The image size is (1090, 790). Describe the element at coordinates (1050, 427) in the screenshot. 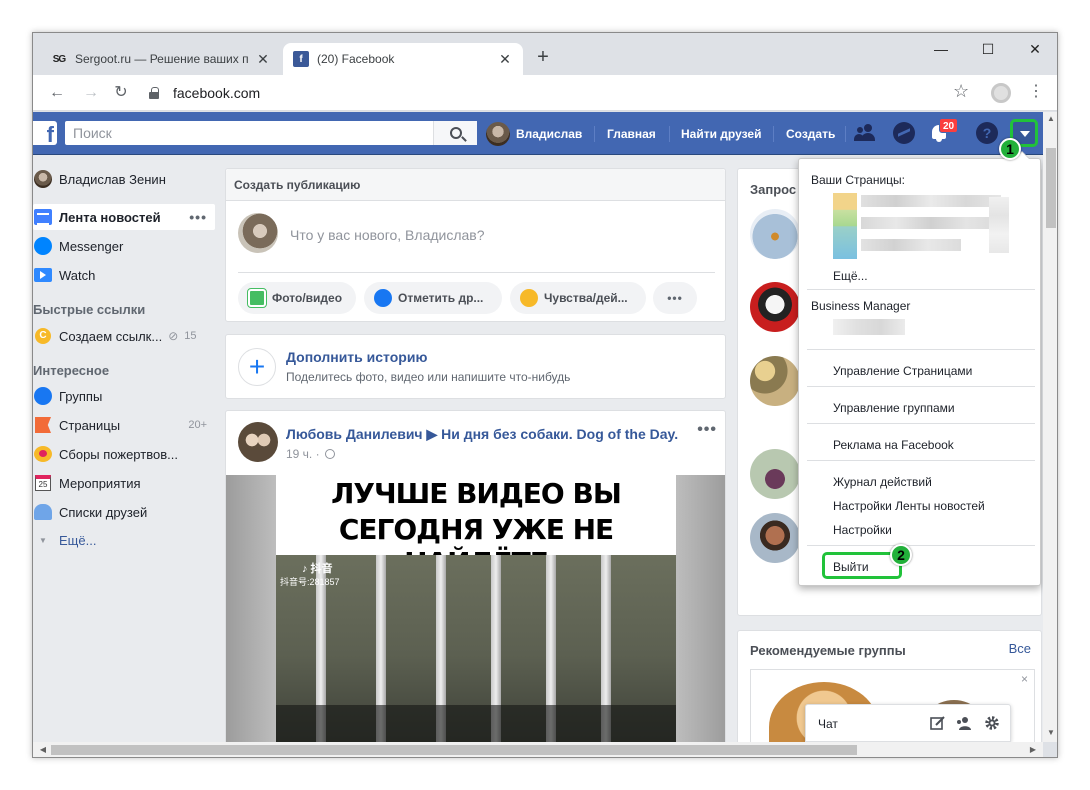

I see `vertical-scrollbar: ▲ ▼` at that location.